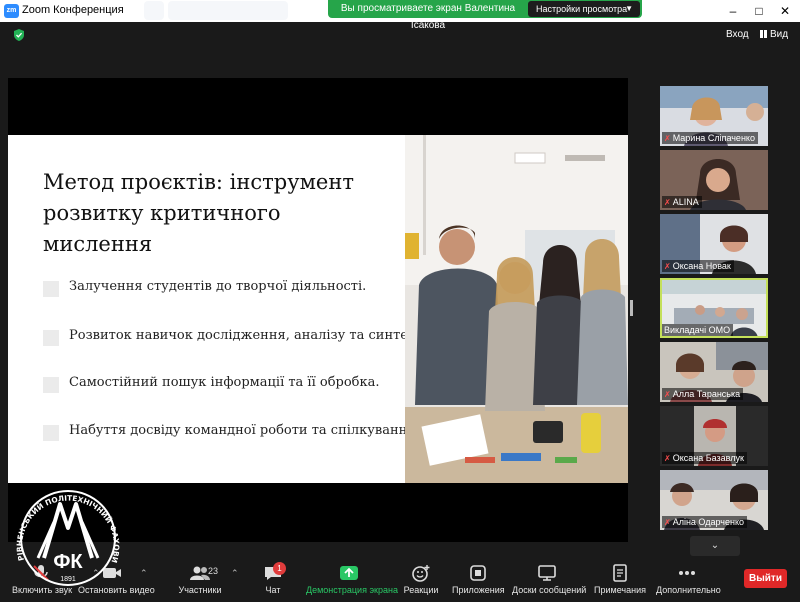 The width and height of the screenshot is (800, 602). What do you see at coordinates (687, 573) in the screenshot?
I see `more-dots-icon` at bounding box center [687, 573].